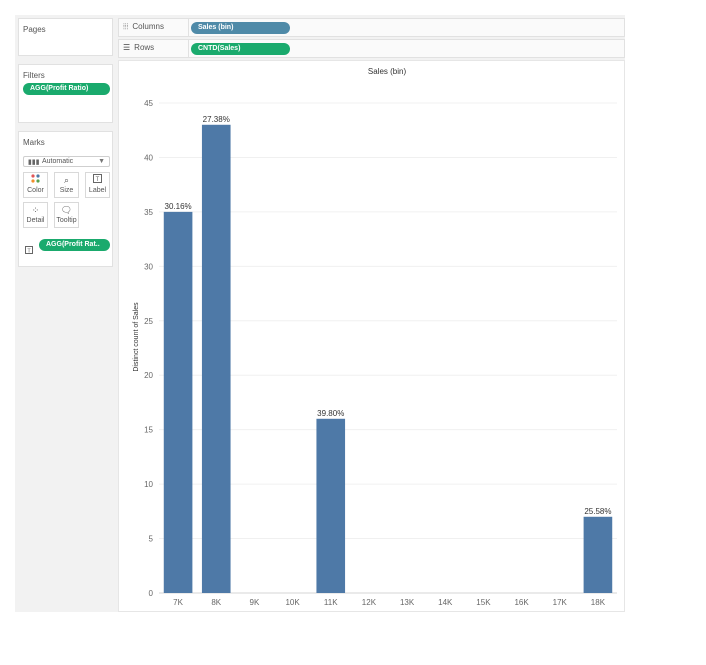  What do you see at coordinates (35, 179) in the screenshot?
I see `color-palette-icon` at bounding box center [35, 179].